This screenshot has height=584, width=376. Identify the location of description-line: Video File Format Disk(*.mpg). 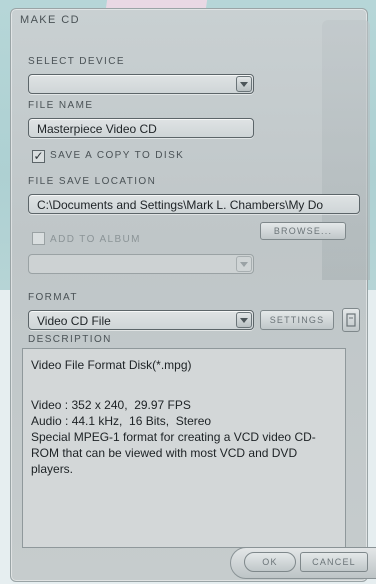
(111, 365).